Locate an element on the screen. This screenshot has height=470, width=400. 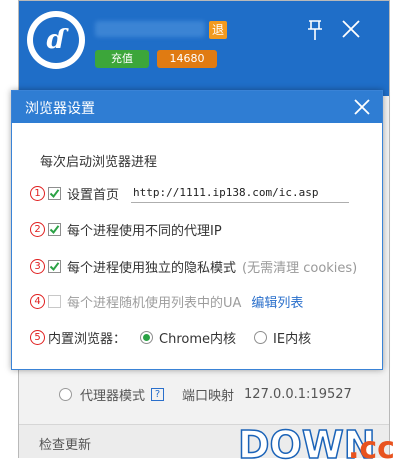
option-private-mode: 3 每个进程使用独立的隐私模式 (无需清理 cookies) is located at coordinates (193, 266).